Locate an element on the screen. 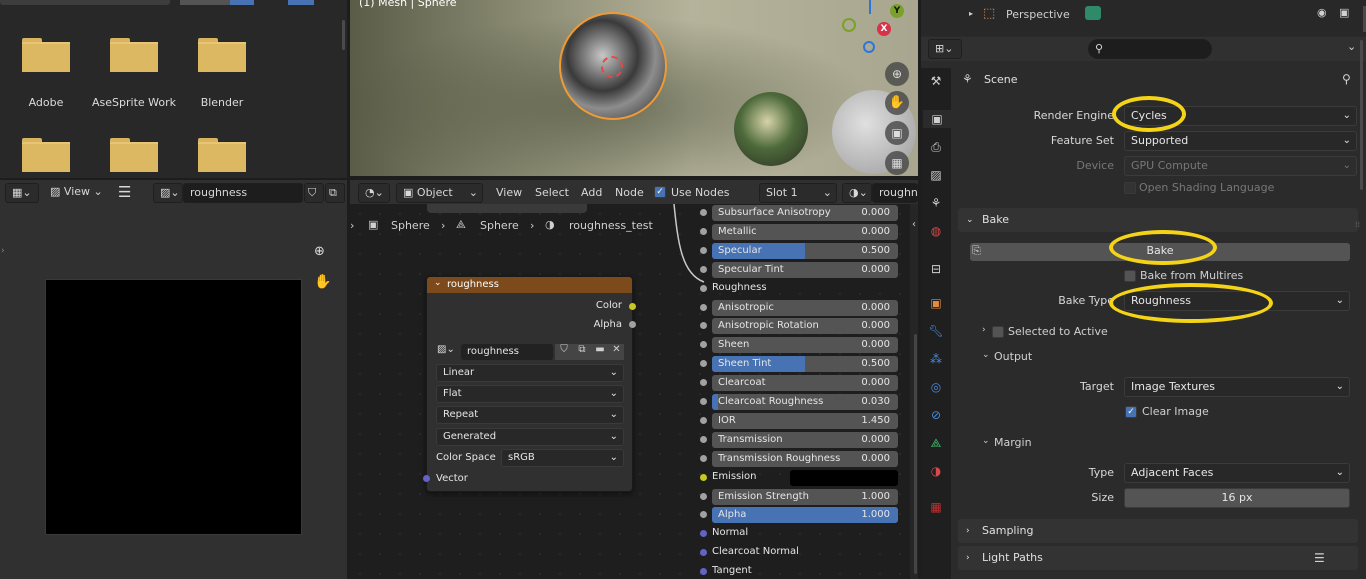 The width and height of the screenshot is (1366, 579). object-tab-icon: ▣ is located at coordinates (936, 303).